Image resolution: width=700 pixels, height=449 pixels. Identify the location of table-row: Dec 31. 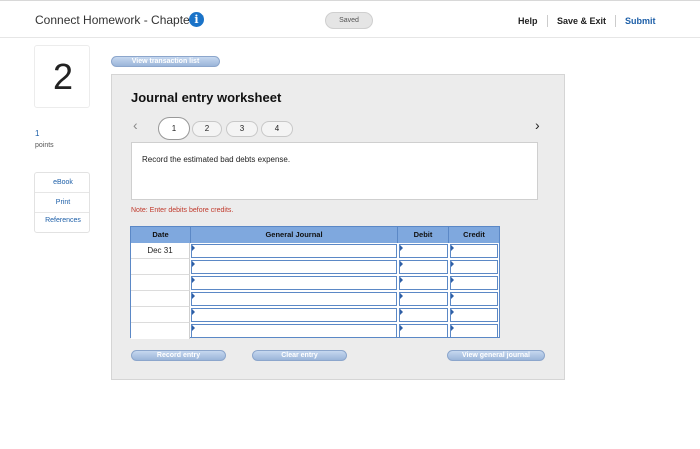
(315, 251).